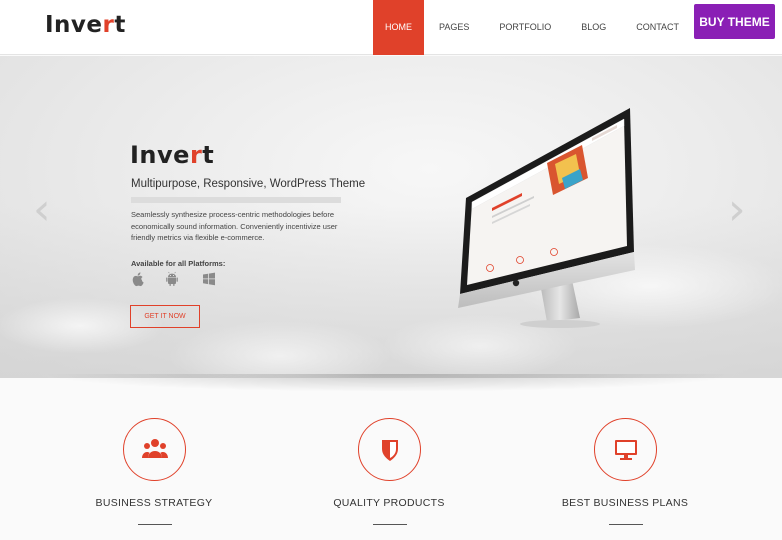 The height and width of the screenshot is (540, 782). Describe the element at coordinates (737, 210) in the screenshot. I see `slider-next-arrow: ›` at that location.